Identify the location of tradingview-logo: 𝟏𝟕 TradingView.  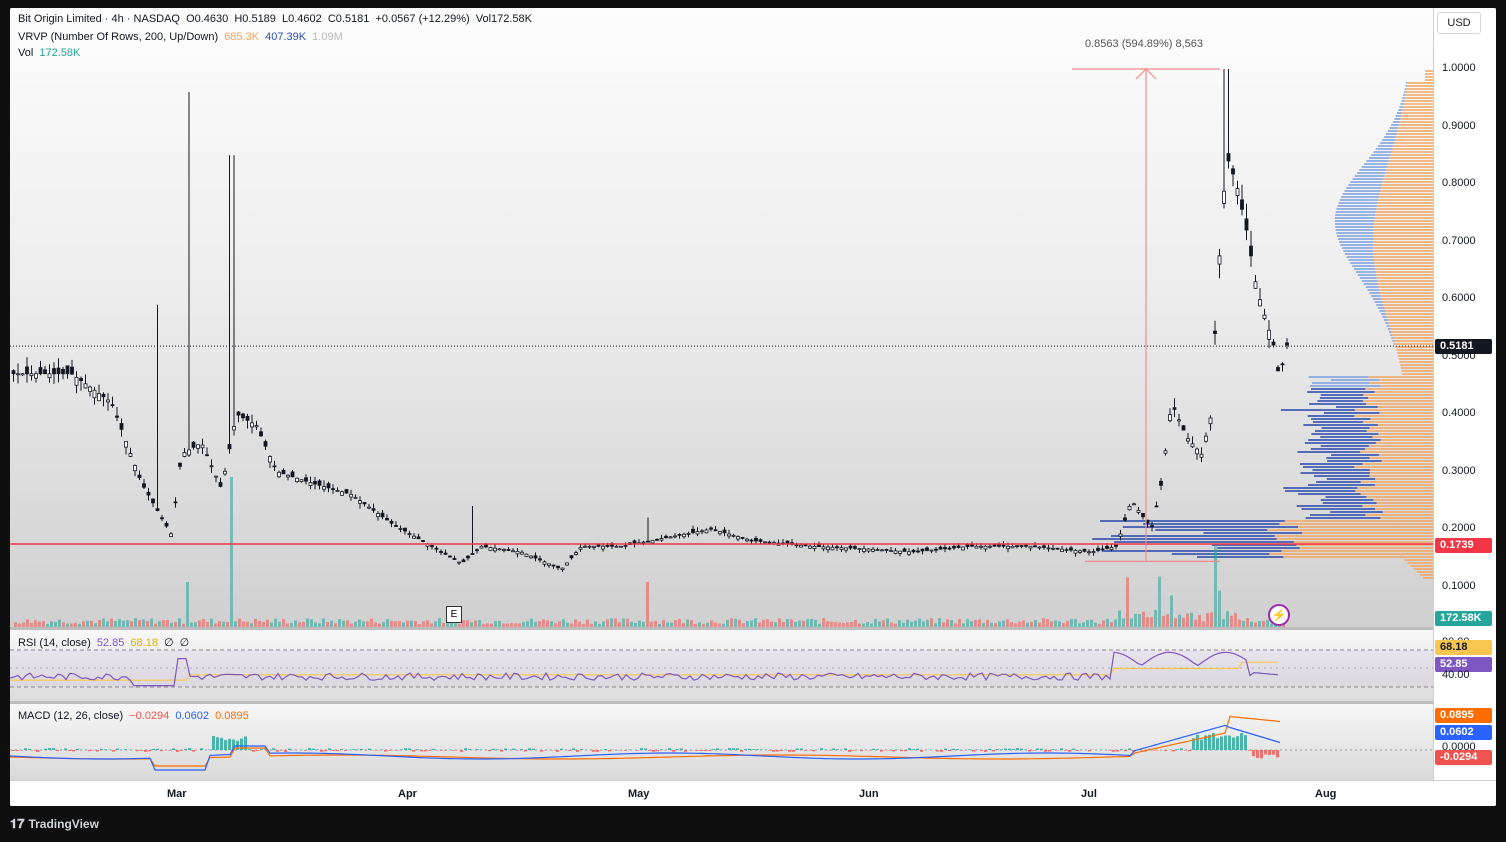
(54, 824).